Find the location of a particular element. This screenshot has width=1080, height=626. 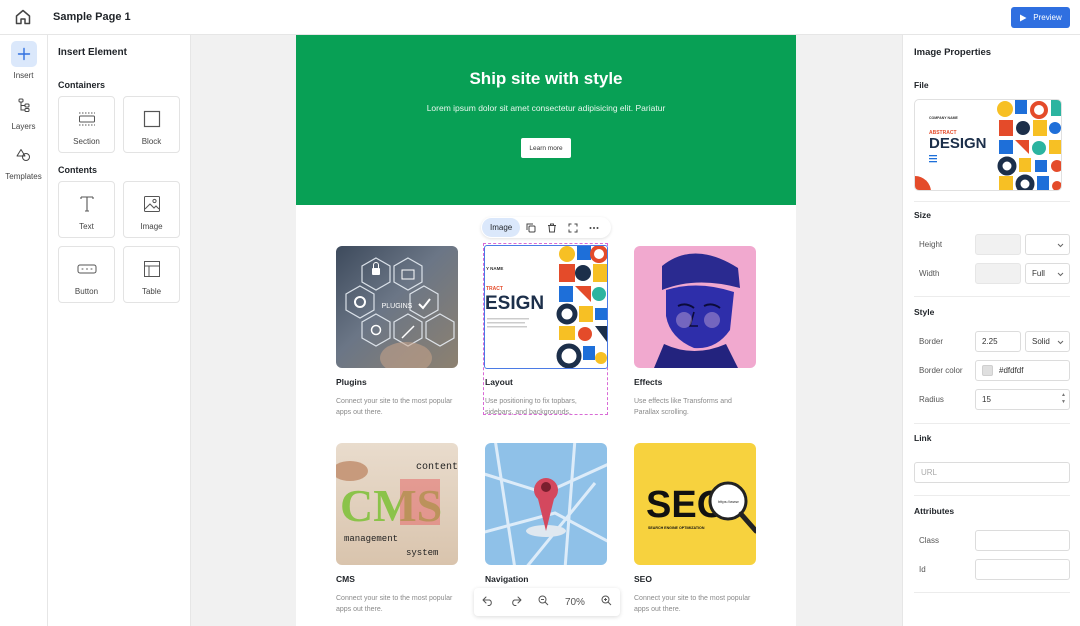

card-title: SEO is located at coordinates (643, 579).